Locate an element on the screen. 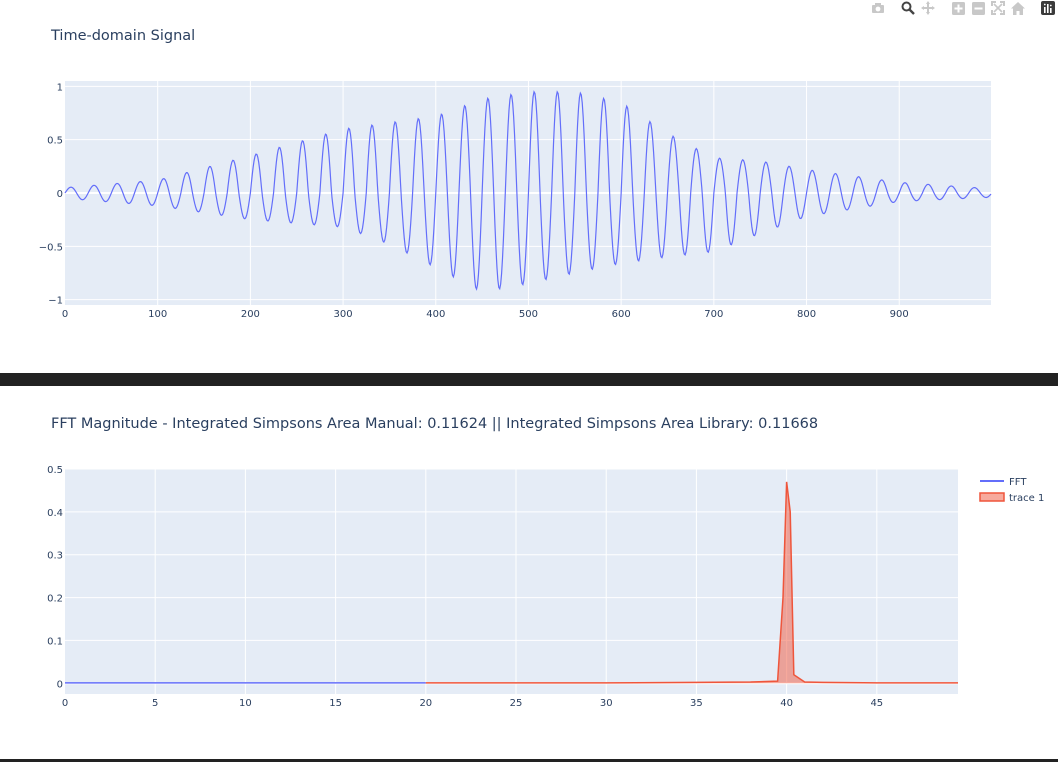  chart1-y-tick-label: 0 is located at coordinates (60, 194).